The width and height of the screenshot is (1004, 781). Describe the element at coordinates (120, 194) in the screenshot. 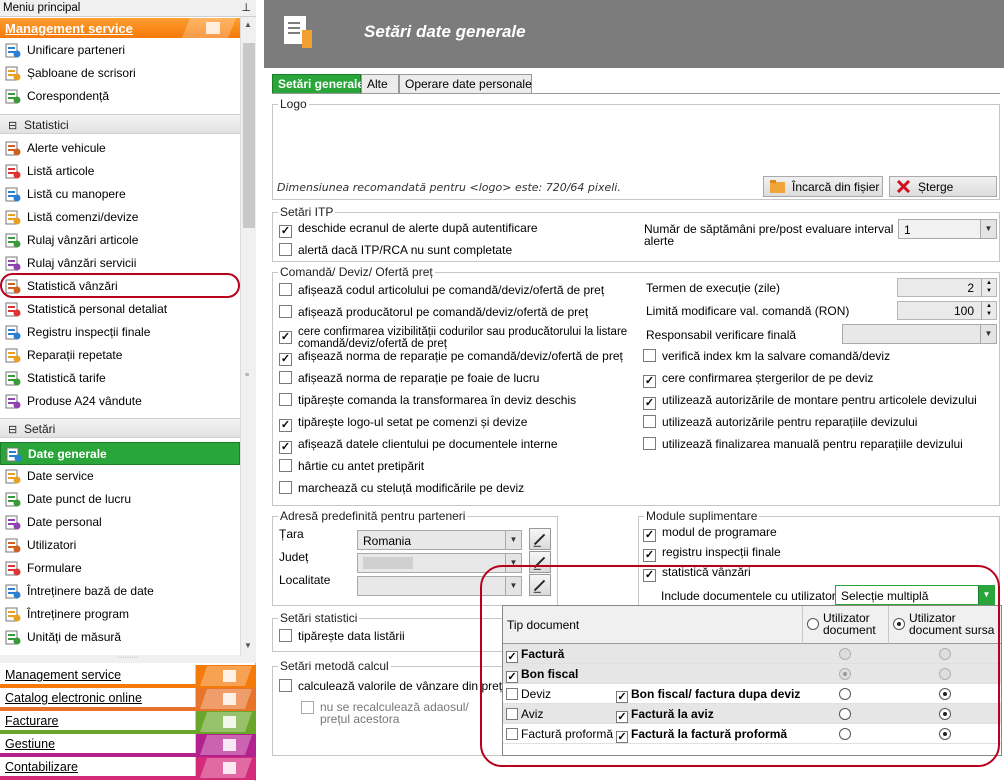

I see `sidebar-item-list-cu-manopere: Listă cu manopere` at that location.